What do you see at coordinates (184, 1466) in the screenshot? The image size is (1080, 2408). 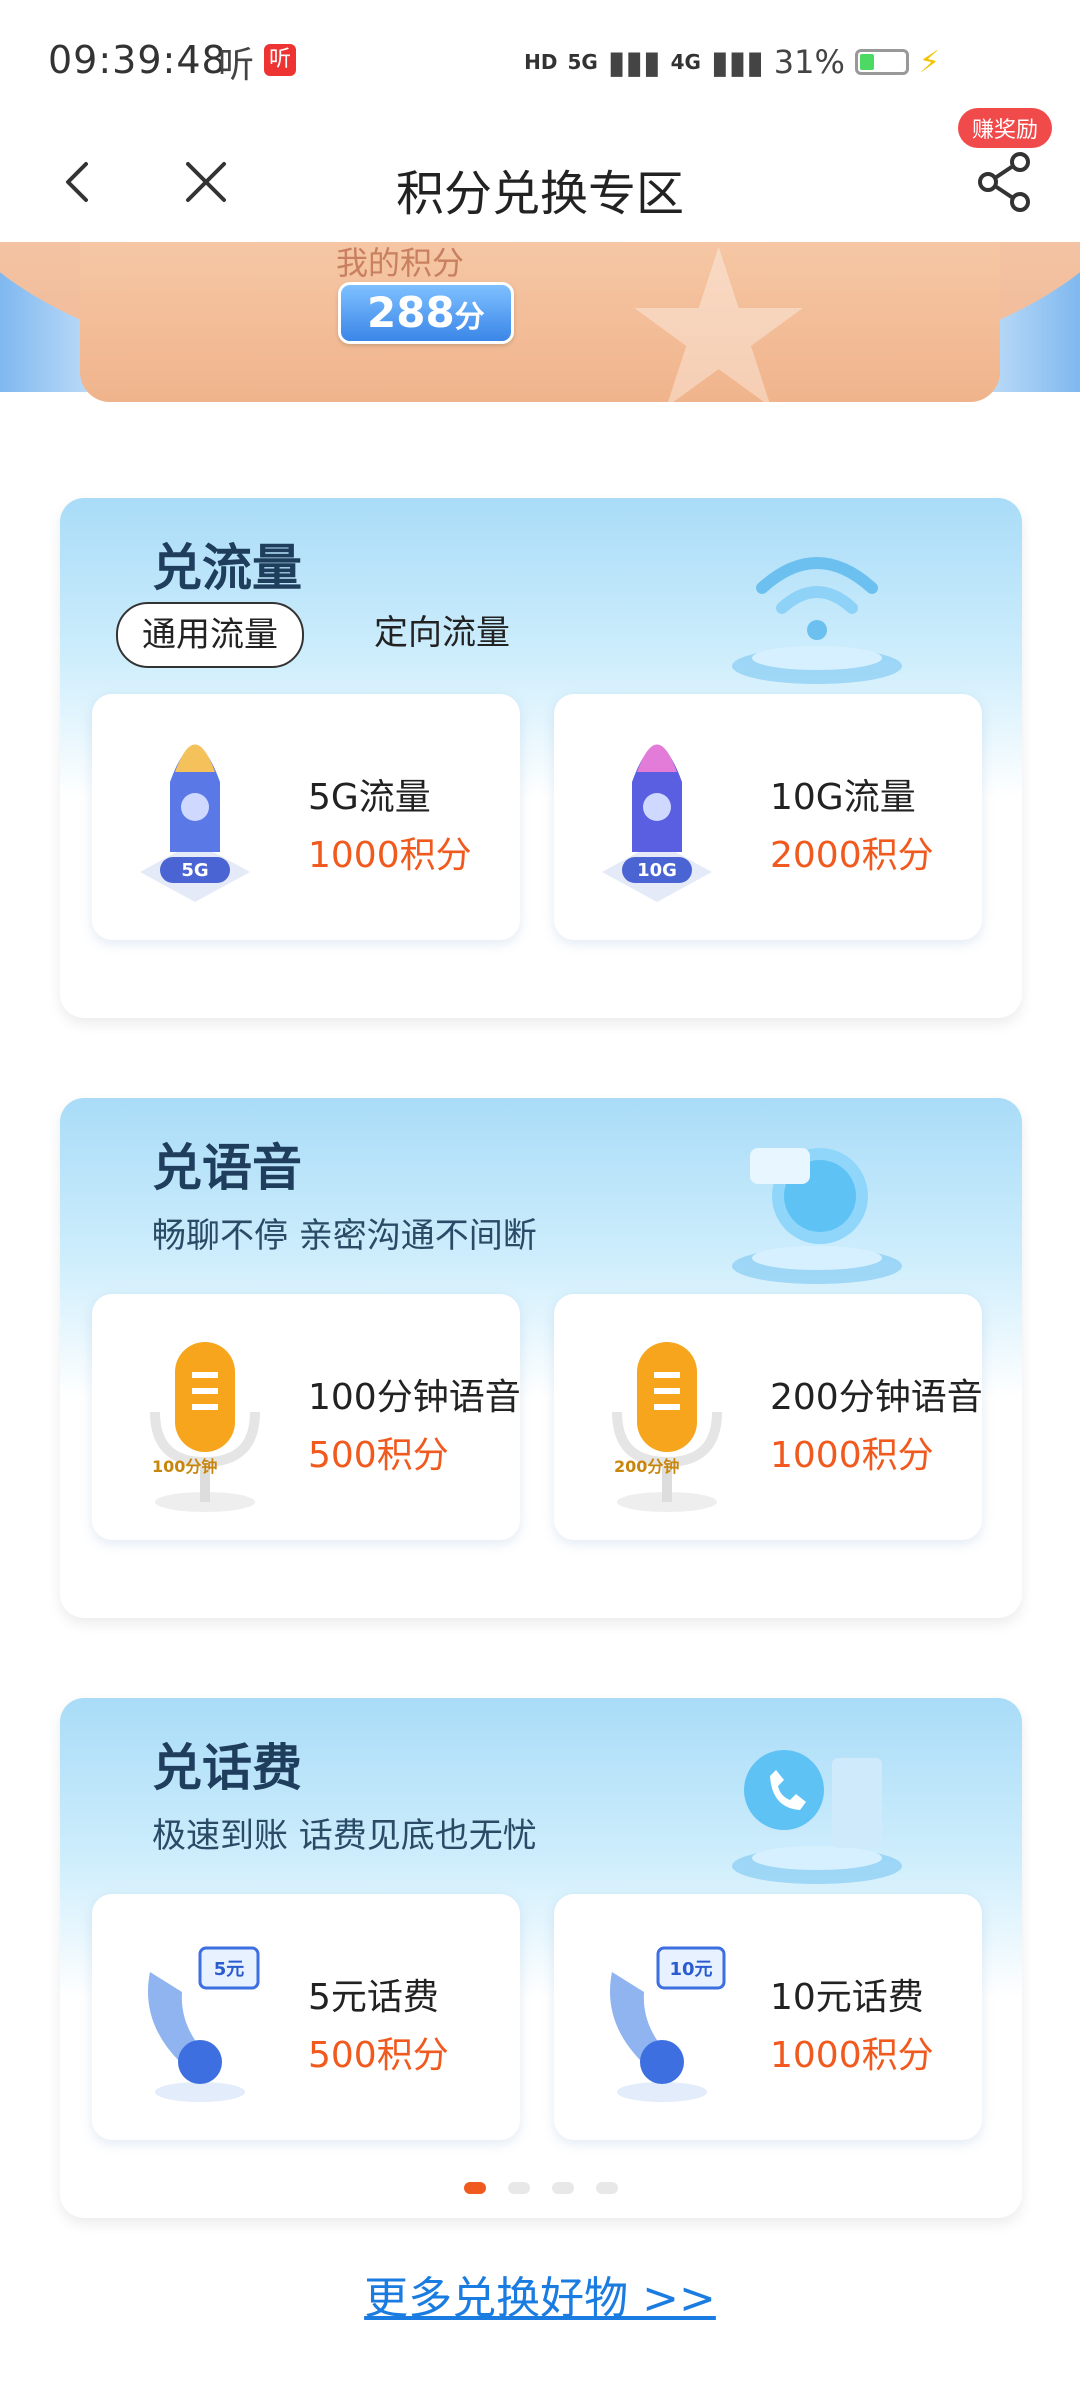 I see `mic-tag: 100分钟` at bounding box center [184, 1466].